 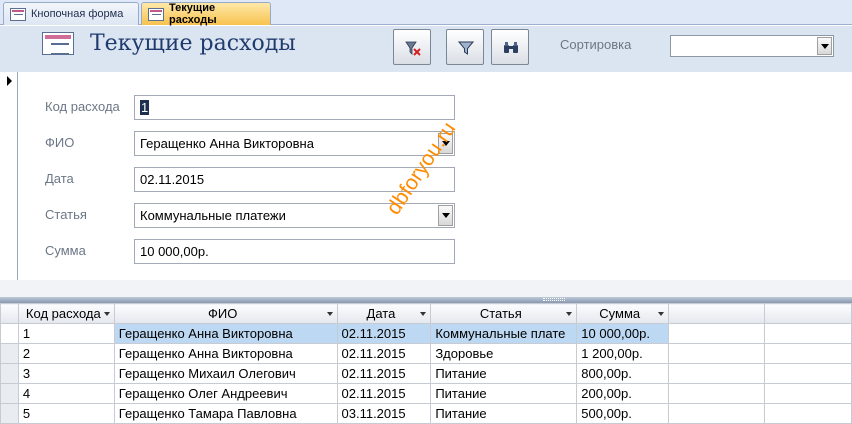 What do you see at coordinates (66, 413) in the screenshot?
I see `cell-code: 5` at bounding box center [66, 413].